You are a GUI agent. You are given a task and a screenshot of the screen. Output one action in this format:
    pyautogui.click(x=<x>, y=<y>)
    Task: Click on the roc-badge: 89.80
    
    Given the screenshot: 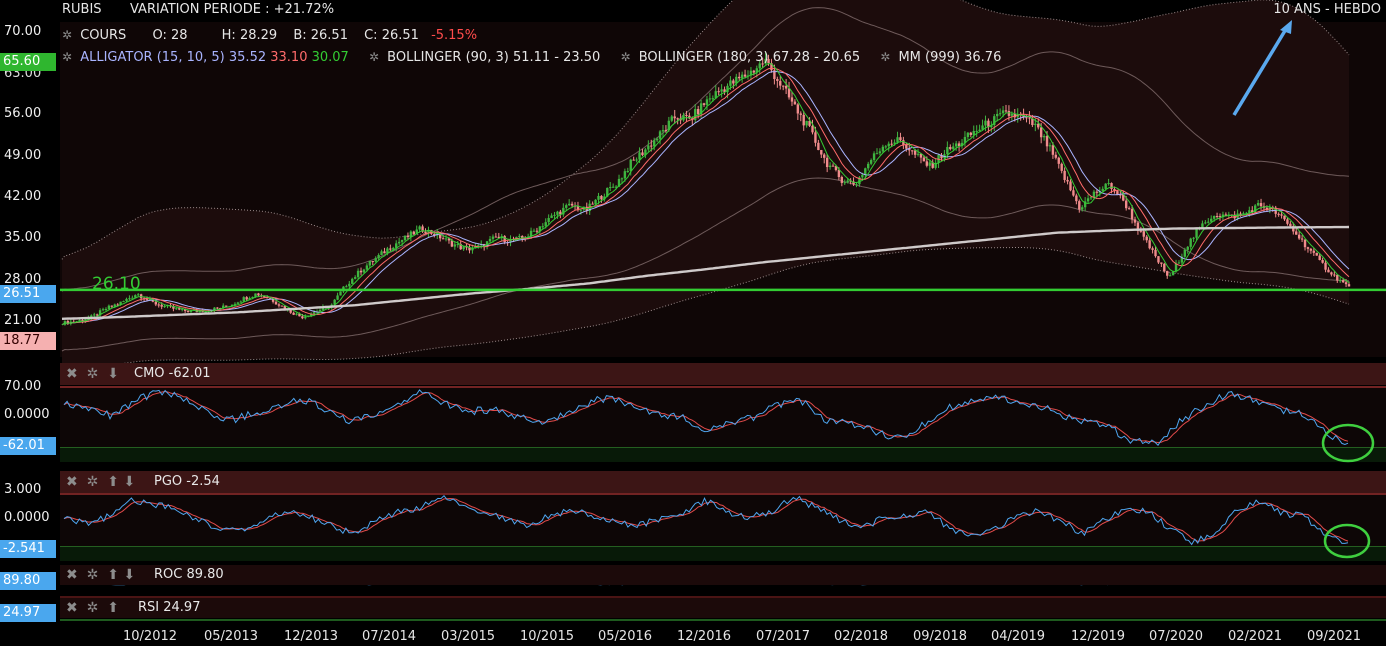 What is the action you would take?
    pyautogui.click(x=28, y=581)
    